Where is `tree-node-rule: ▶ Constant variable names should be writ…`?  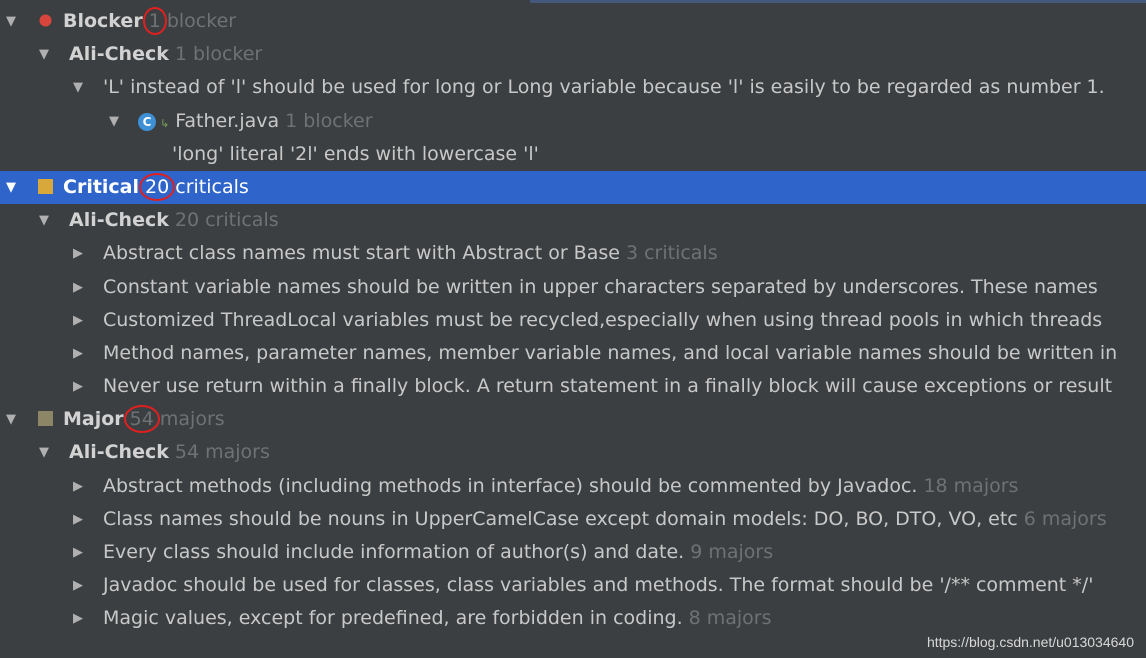 tree-node-rule: ▶ Constant variable names should be writ… is located at coordinates (573, 287).